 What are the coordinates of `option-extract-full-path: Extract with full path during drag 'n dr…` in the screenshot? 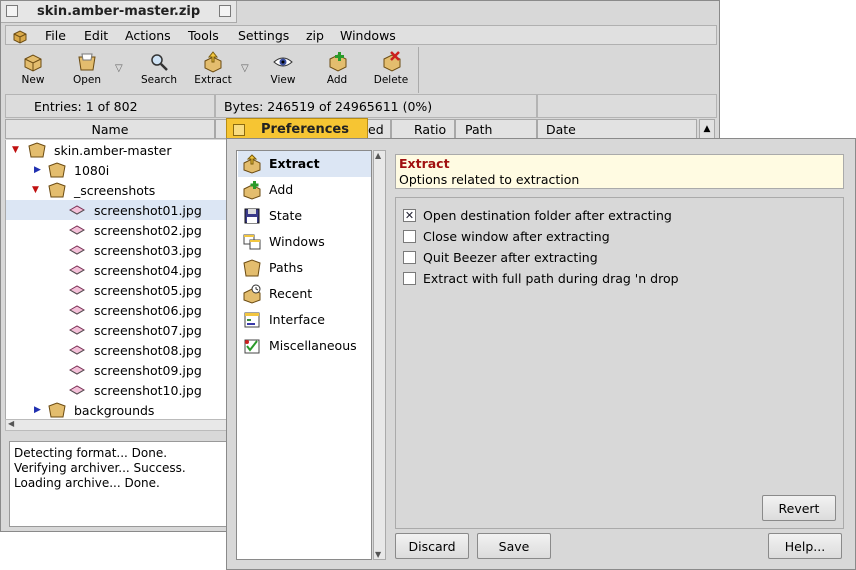 It's located at (618, 279).